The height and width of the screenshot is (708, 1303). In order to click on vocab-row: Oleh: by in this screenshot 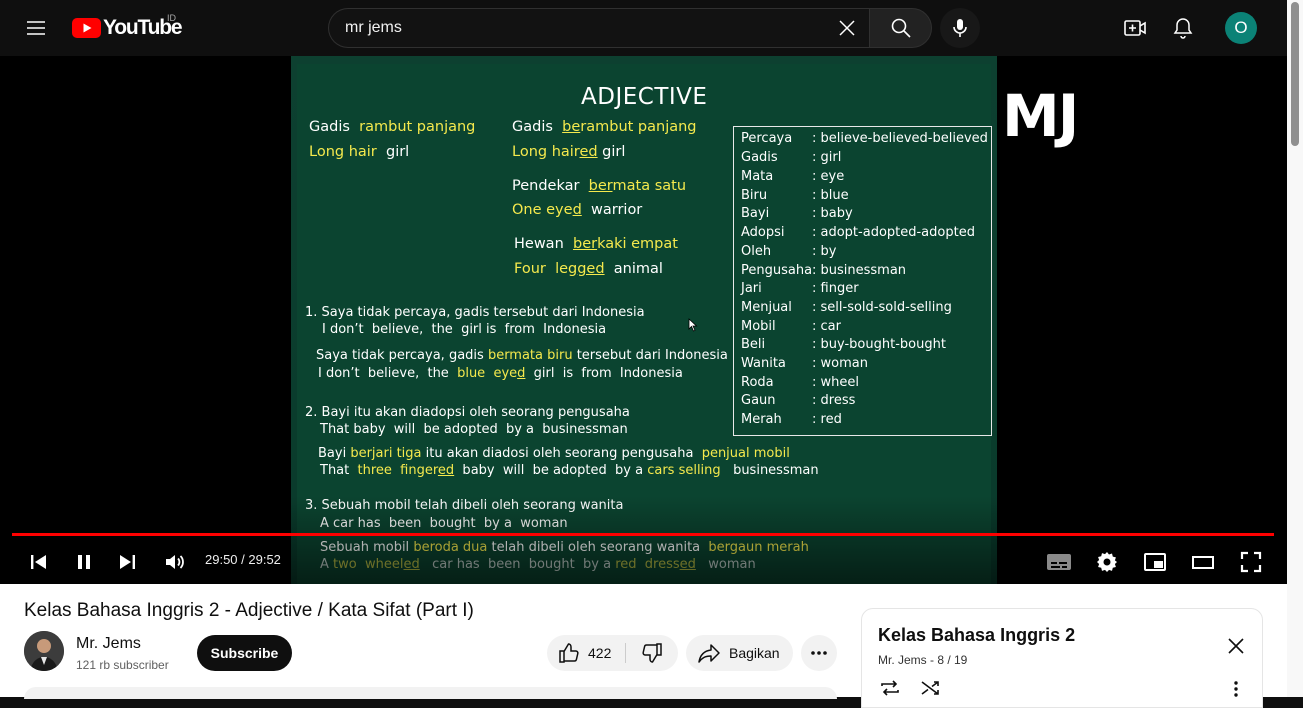, I will do `click(789, 251)`.